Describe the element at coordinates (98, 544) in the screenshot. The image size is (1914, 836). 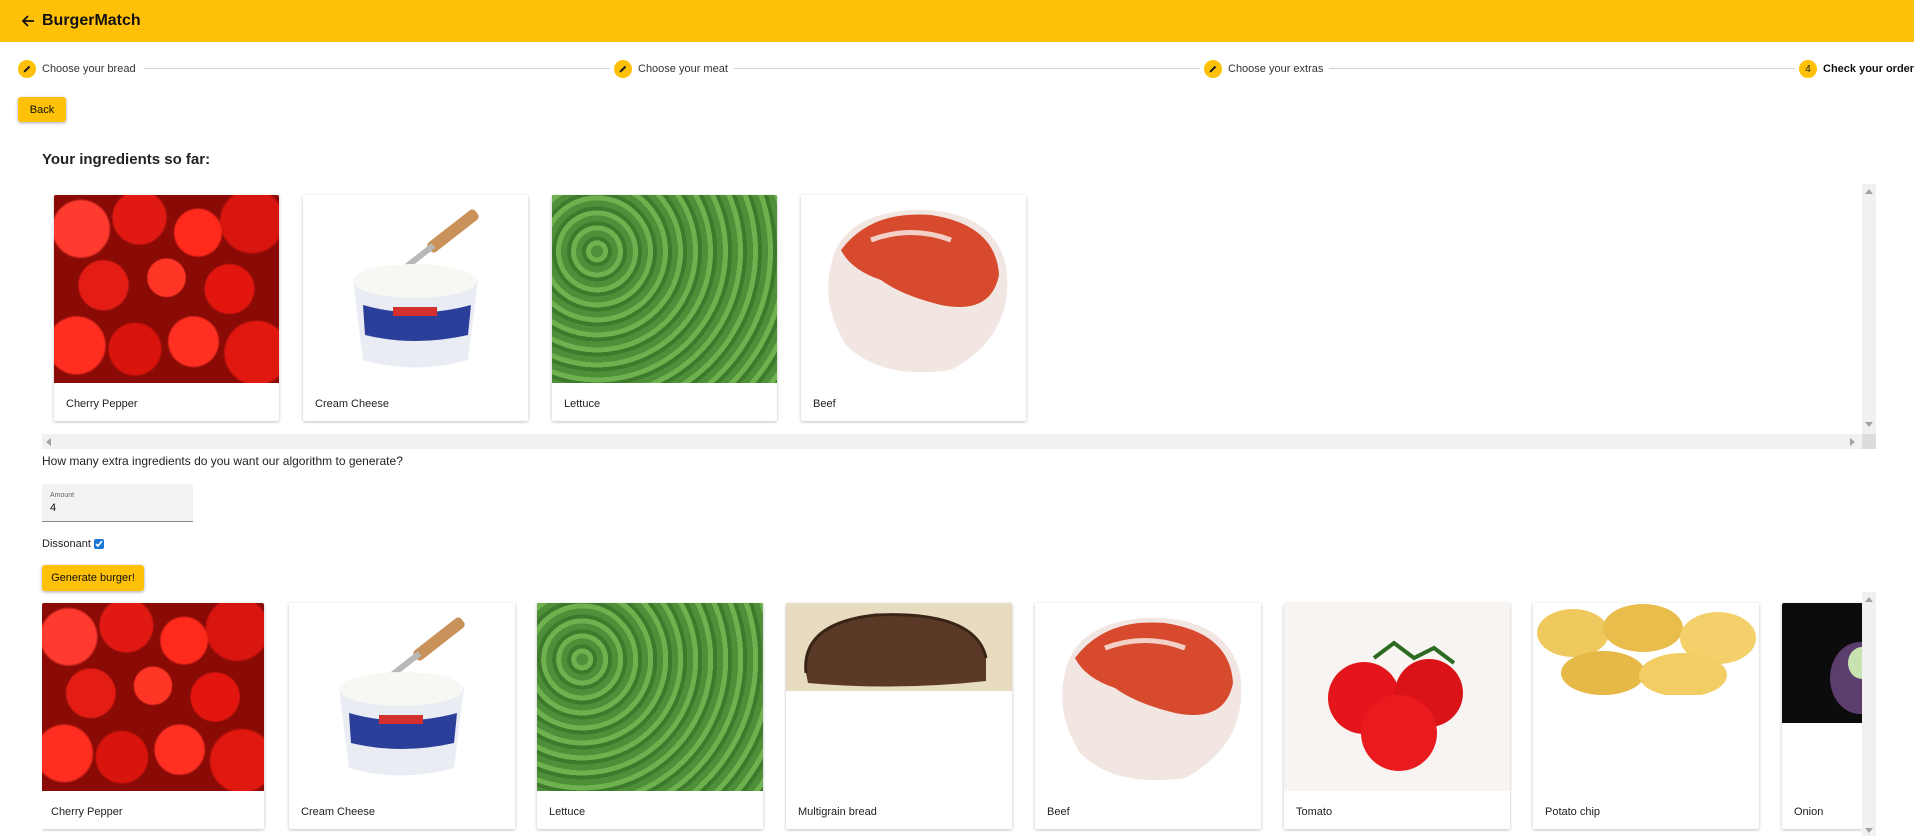
I see `dissonant-checkbox` at that location.